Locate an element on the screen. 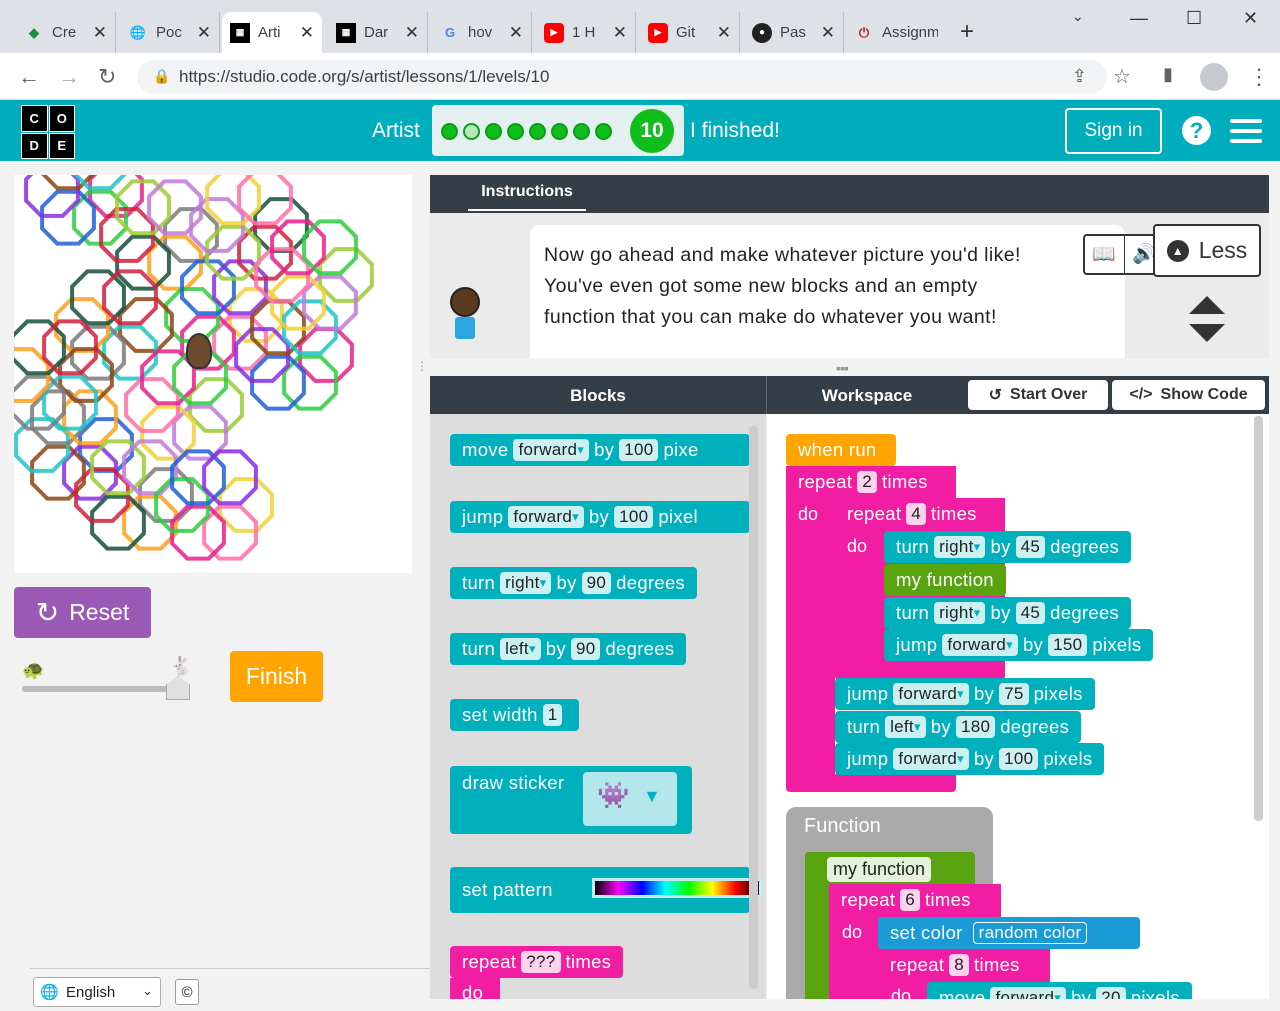 The height and width of the screenshot is (1011, 1280). start-over-button: ↺ Start Over is located at coordinates (1038, 395).